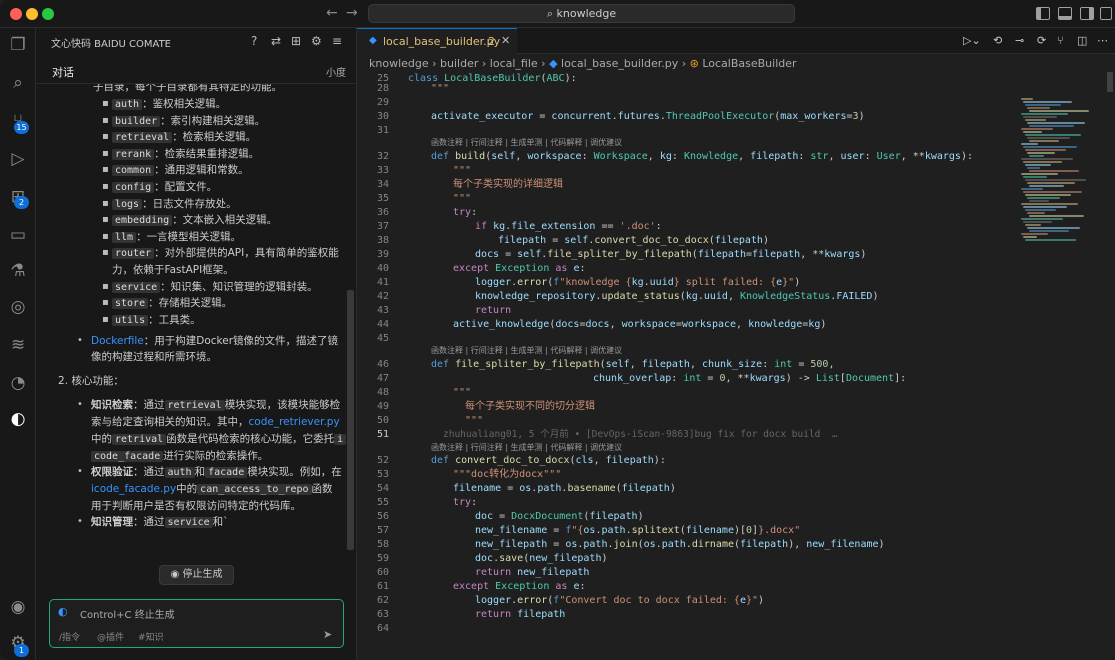 The height and width of the screenshot is (660, 1115). Describe the element at coordinates (1062, 366) in the screenshot. I see `minimap` at that location.